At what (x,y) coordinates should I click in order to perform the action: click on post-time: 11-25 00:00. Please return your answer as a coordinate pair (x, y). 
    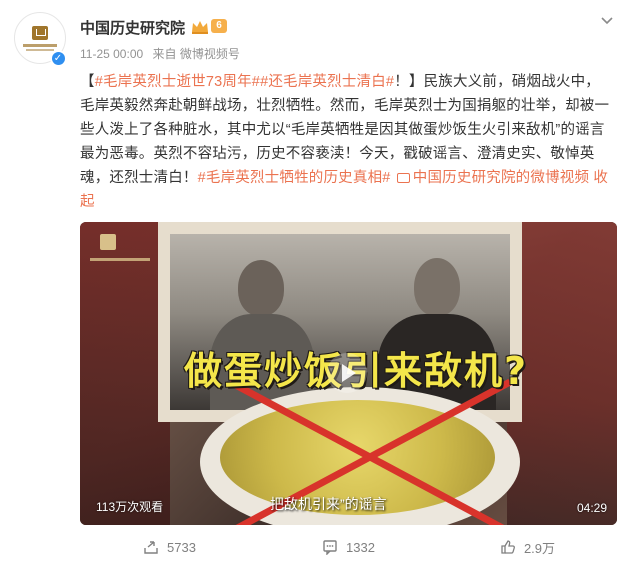
    Looking at the image, I should click on (111, 54).